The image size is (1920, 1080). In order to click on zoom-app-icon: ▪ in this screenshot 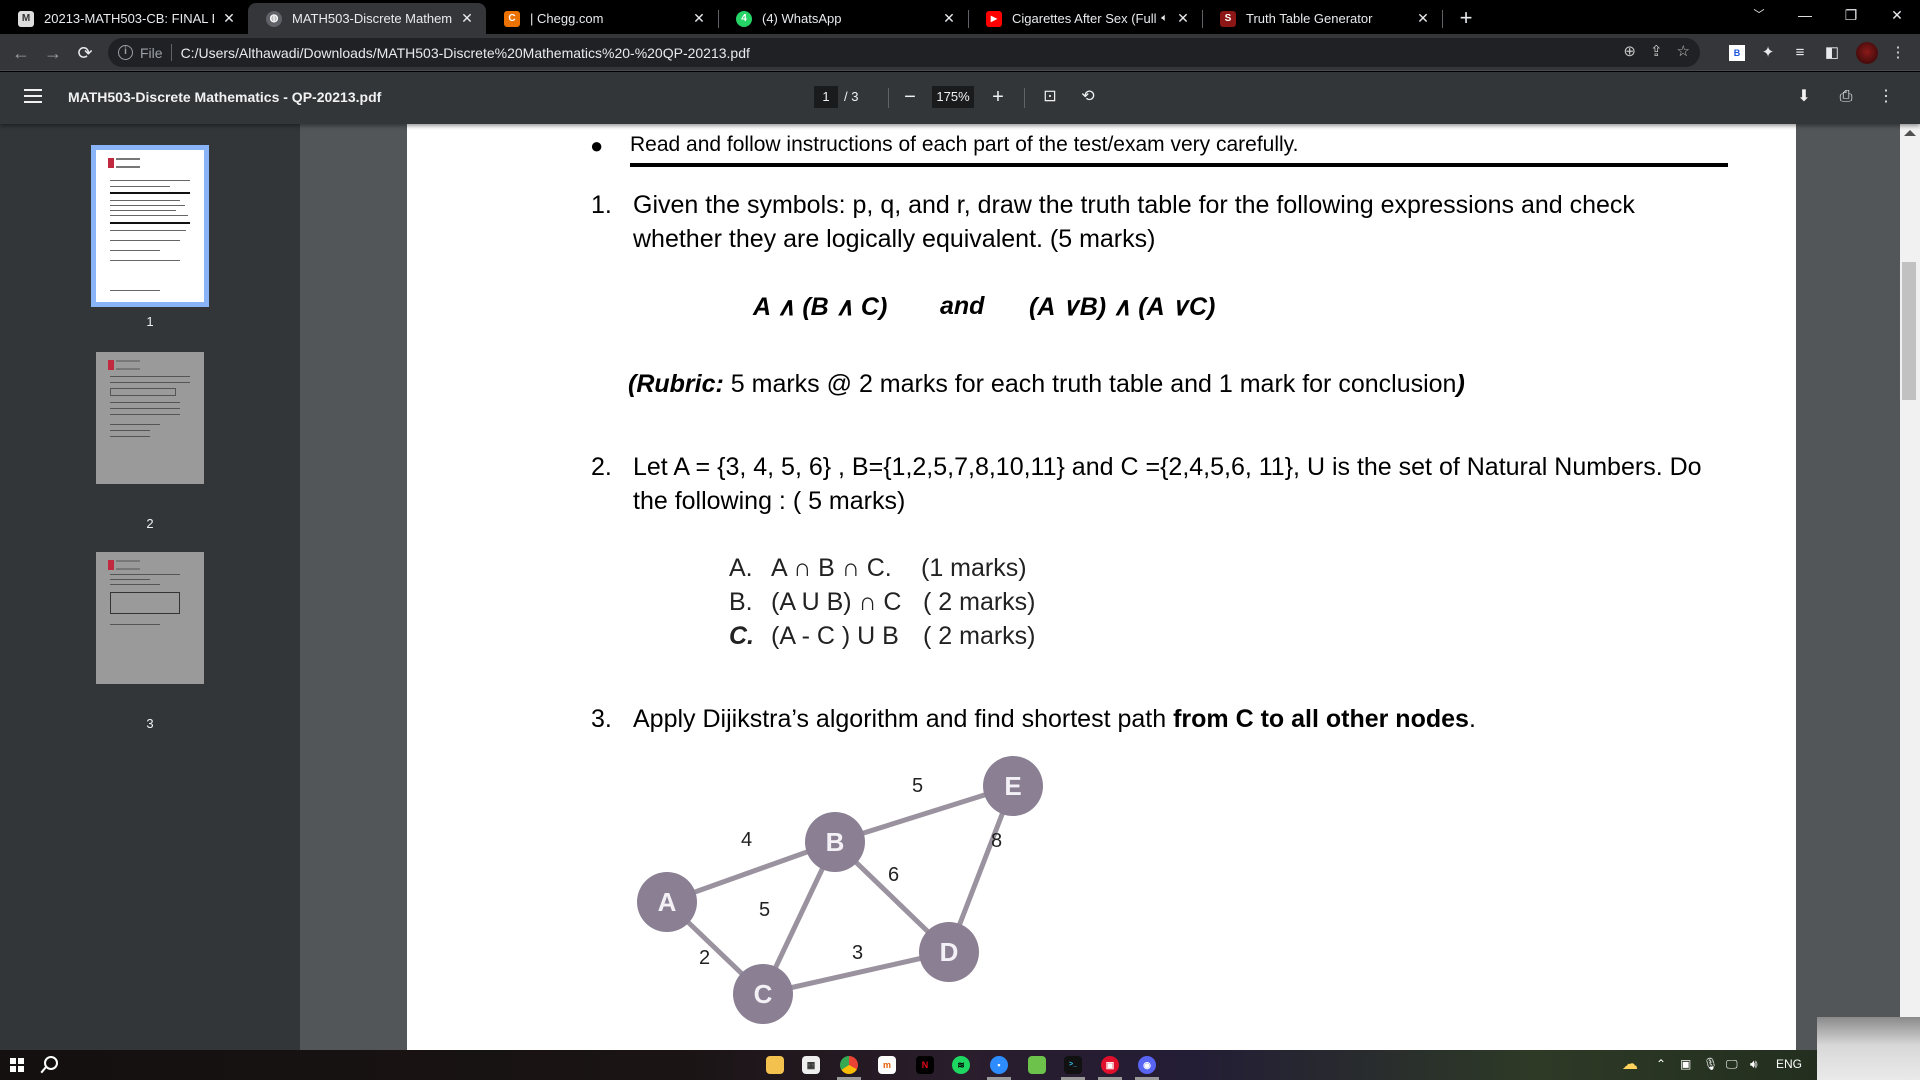, I will do `click(999, 1065)`.